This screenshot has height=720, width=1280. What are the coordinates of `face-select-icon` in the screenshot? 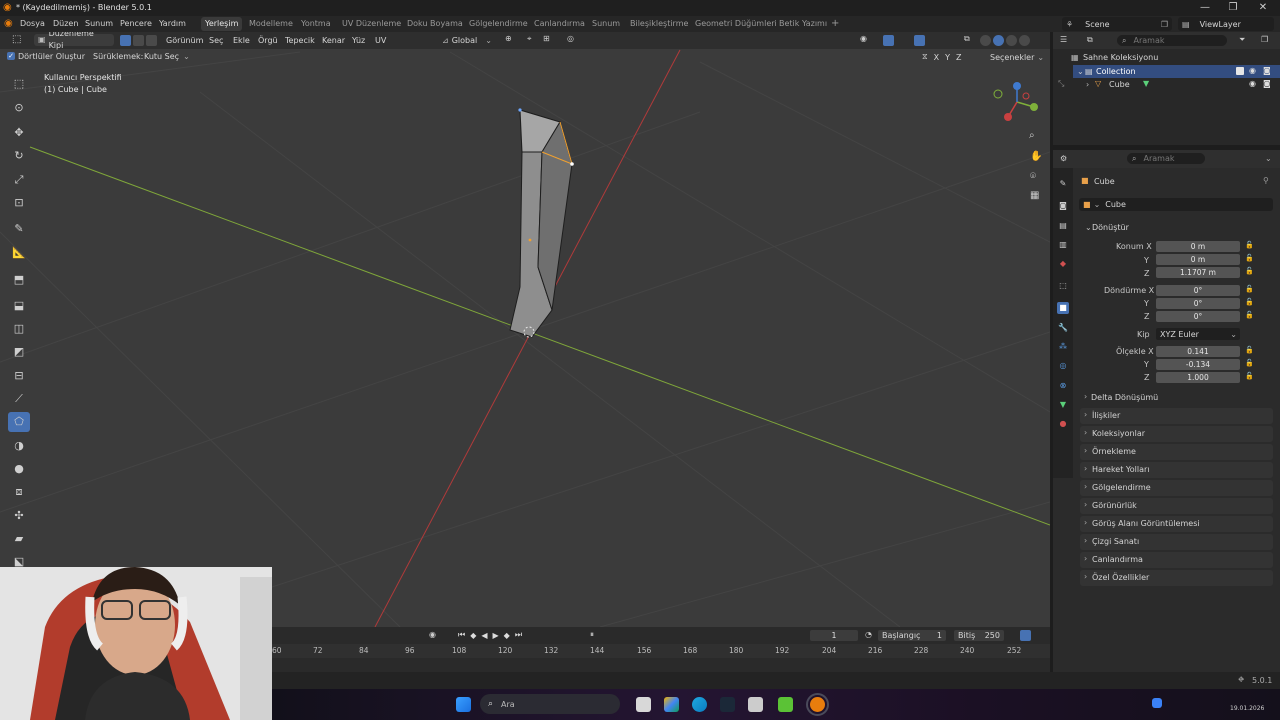 It's located at (151, 40).